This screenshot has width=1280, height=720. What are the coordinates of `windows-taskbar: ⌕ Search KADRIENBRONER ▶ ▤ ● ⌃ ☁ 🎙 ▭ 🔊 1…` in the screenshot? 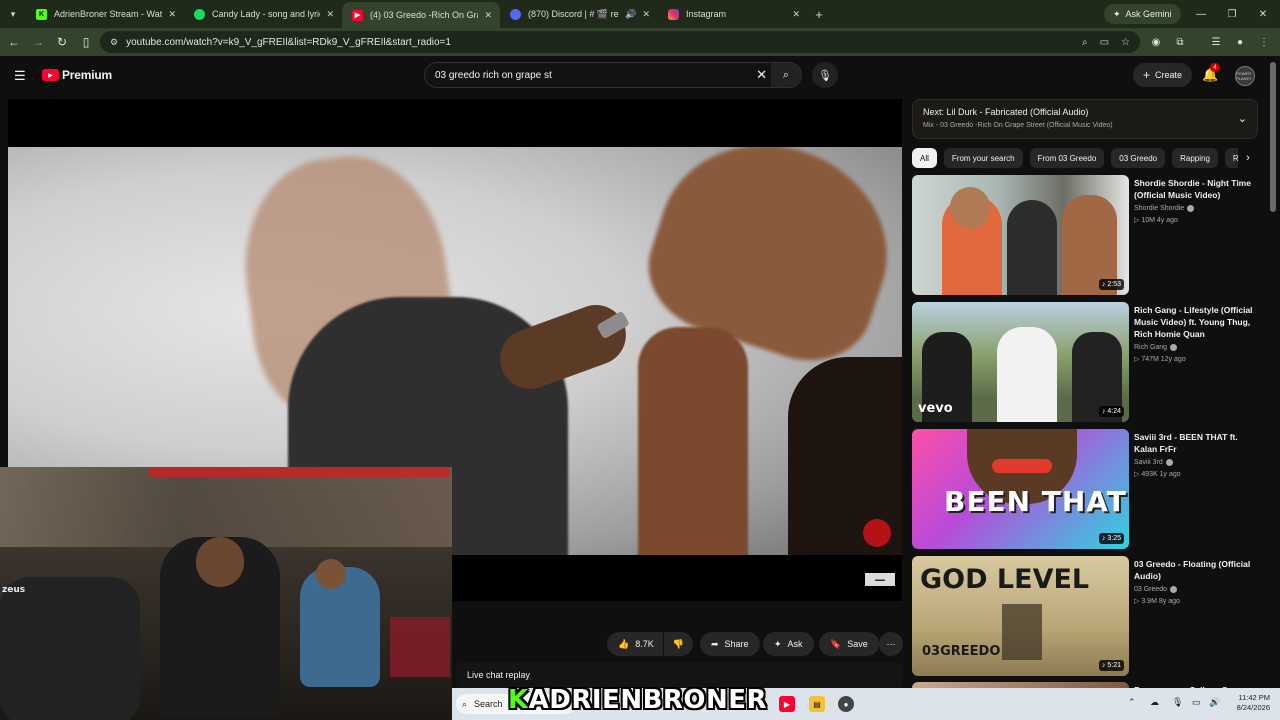 It's located at (866, 702).